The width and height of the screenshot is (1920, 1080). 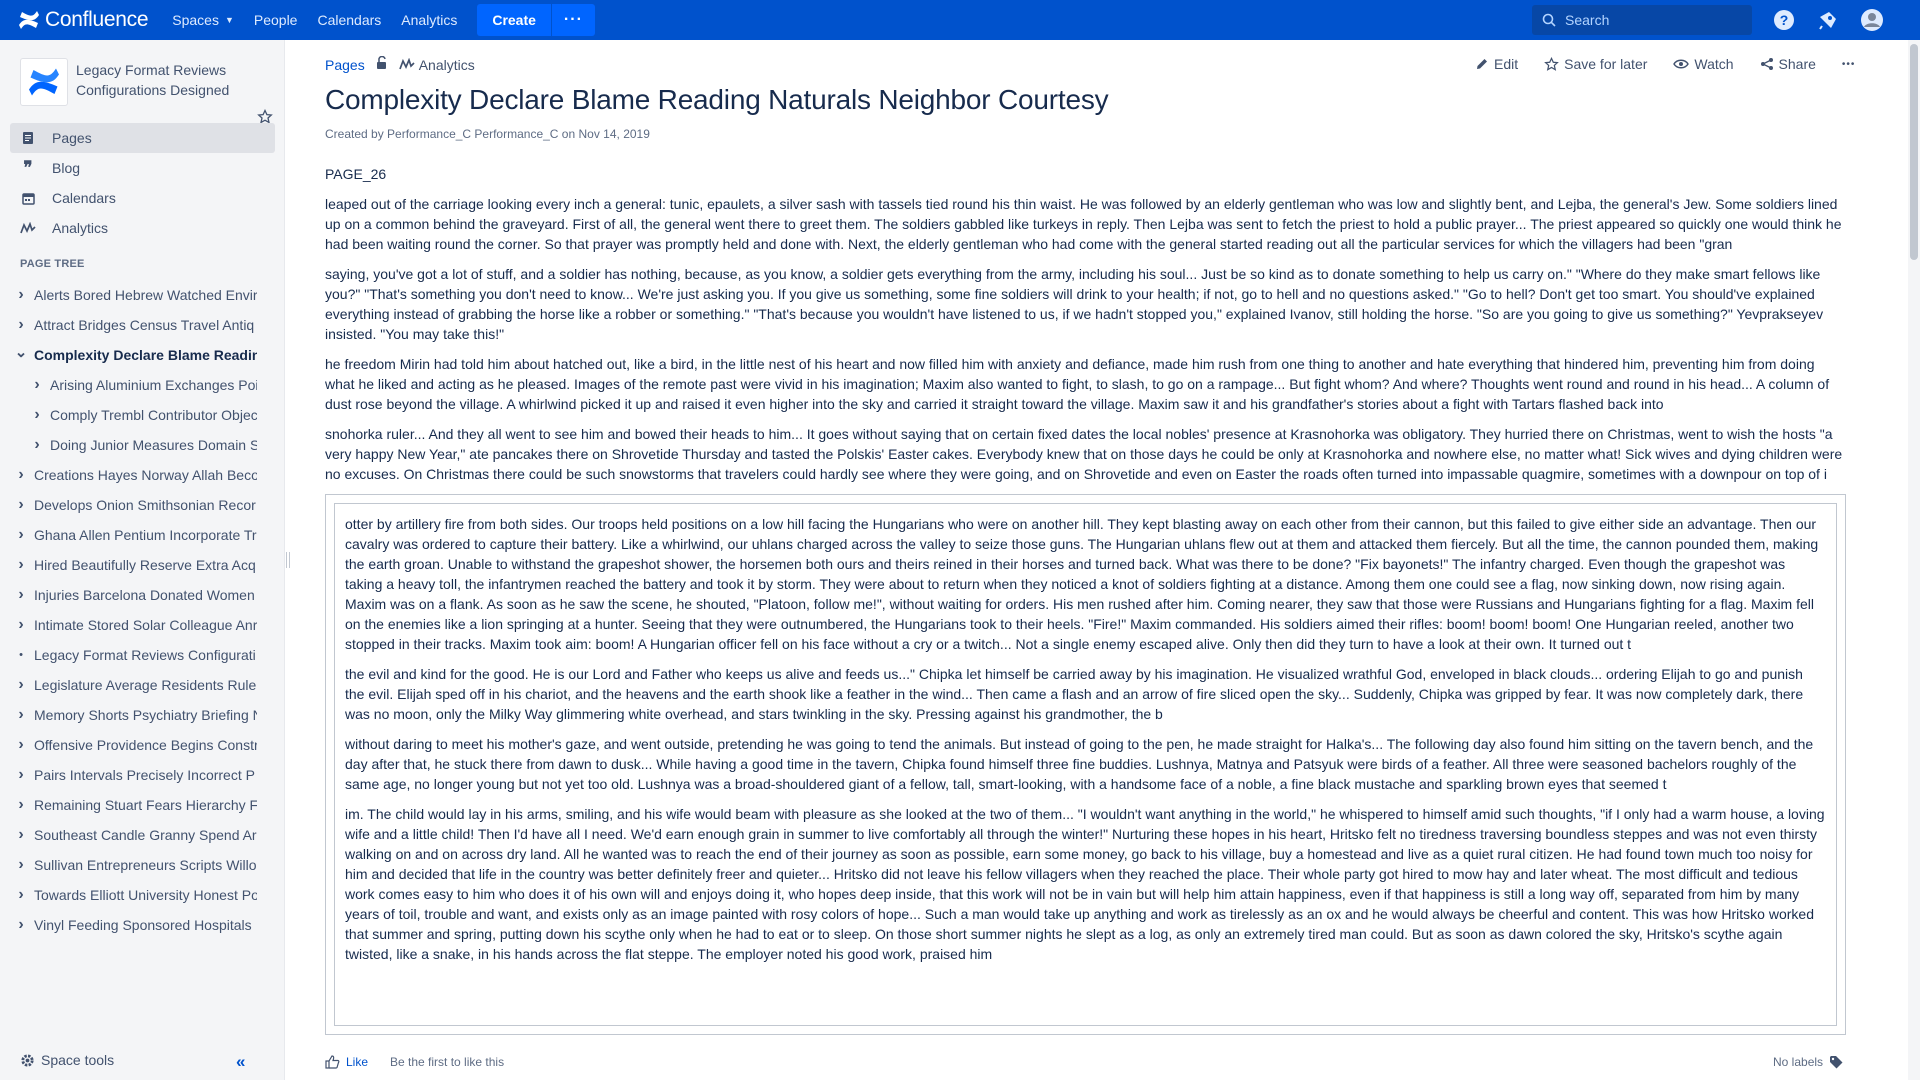 I want to click on page-tree-item: › Sullivan Entrepreneurs Scripts Willo, so click(x=135, y=865).